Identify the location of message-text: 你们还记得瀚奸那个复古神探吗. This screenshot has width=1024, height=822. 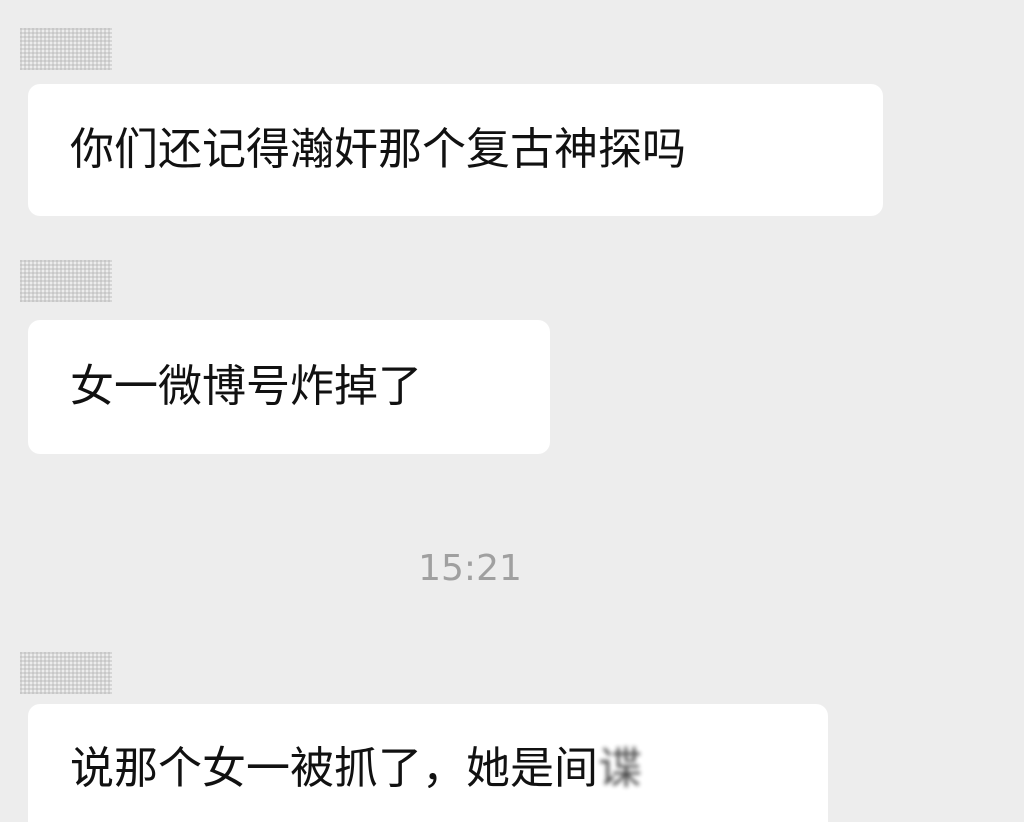
(378, 149).